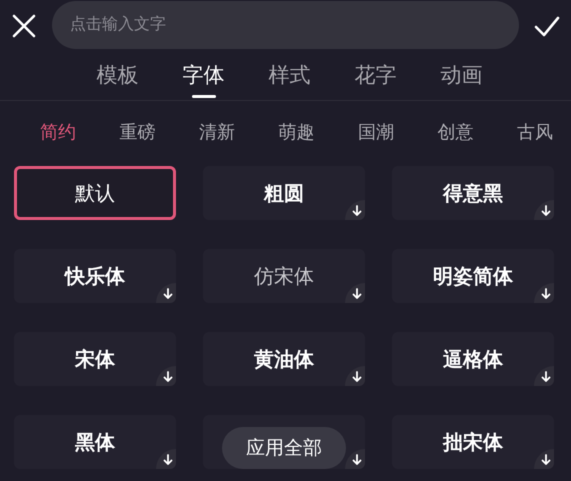  Describe the element at coordinates (535, 132) in the screenshot. I see `category-tab: 古风` at that location.